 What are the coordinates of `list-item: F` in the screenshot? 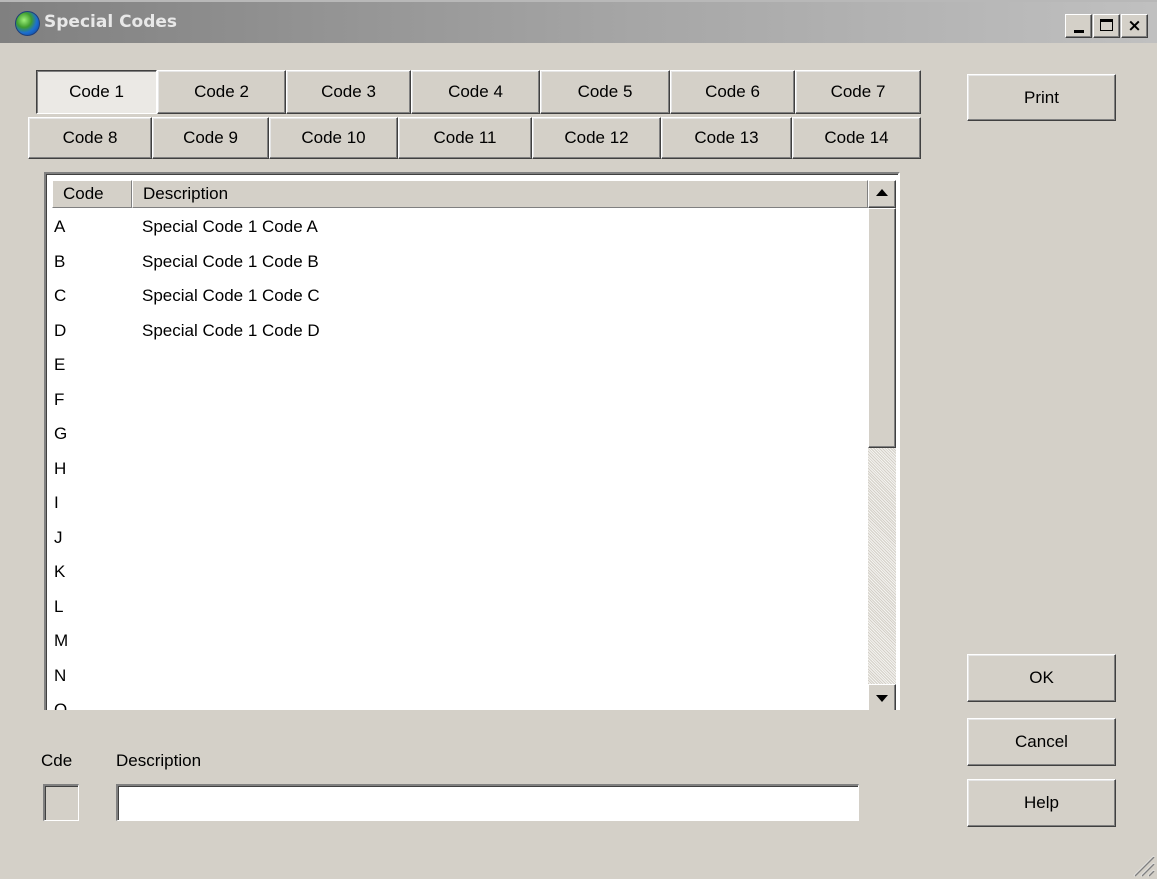 It's located at (460, 400).